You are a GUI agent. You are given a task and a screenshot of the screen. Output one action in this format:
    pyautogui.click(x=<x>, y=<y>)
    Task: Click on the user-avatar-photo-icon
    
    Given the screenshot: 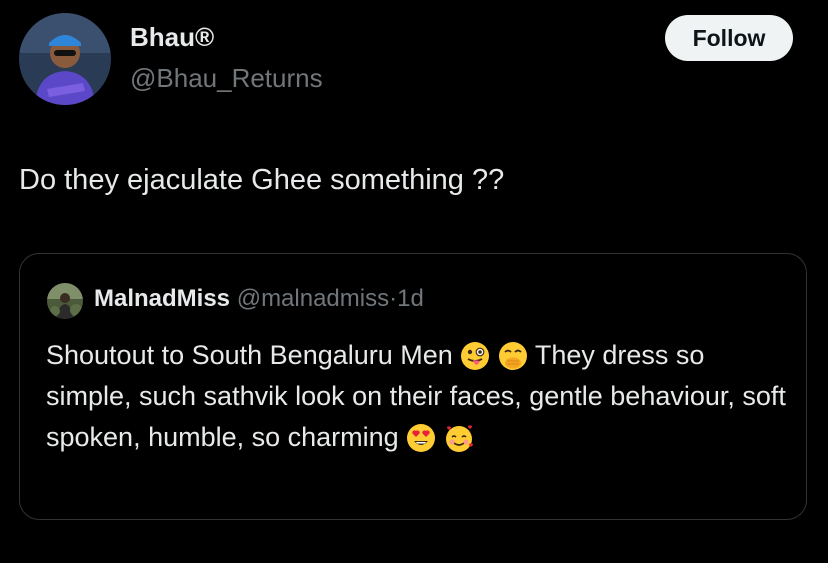 What is the action you would take?
    pyautogui.click(x=65, y=59)
    